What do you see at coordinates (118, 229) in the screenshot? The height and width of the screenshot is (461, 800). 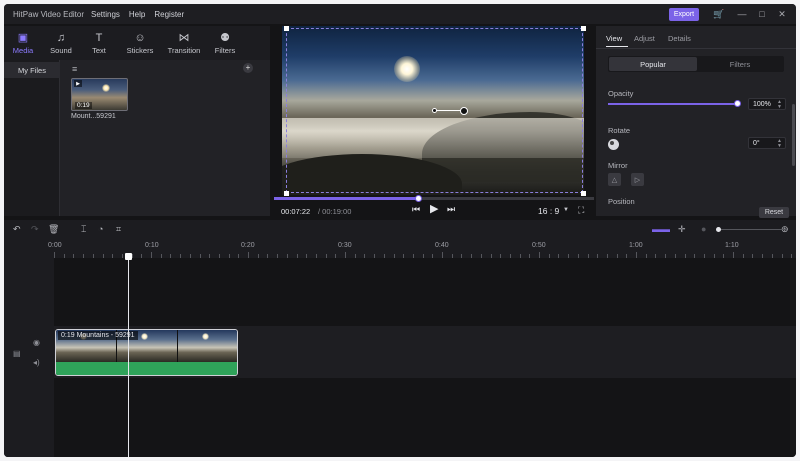 I see `crop-icon: ⌗` at bounding box center [118, 229].